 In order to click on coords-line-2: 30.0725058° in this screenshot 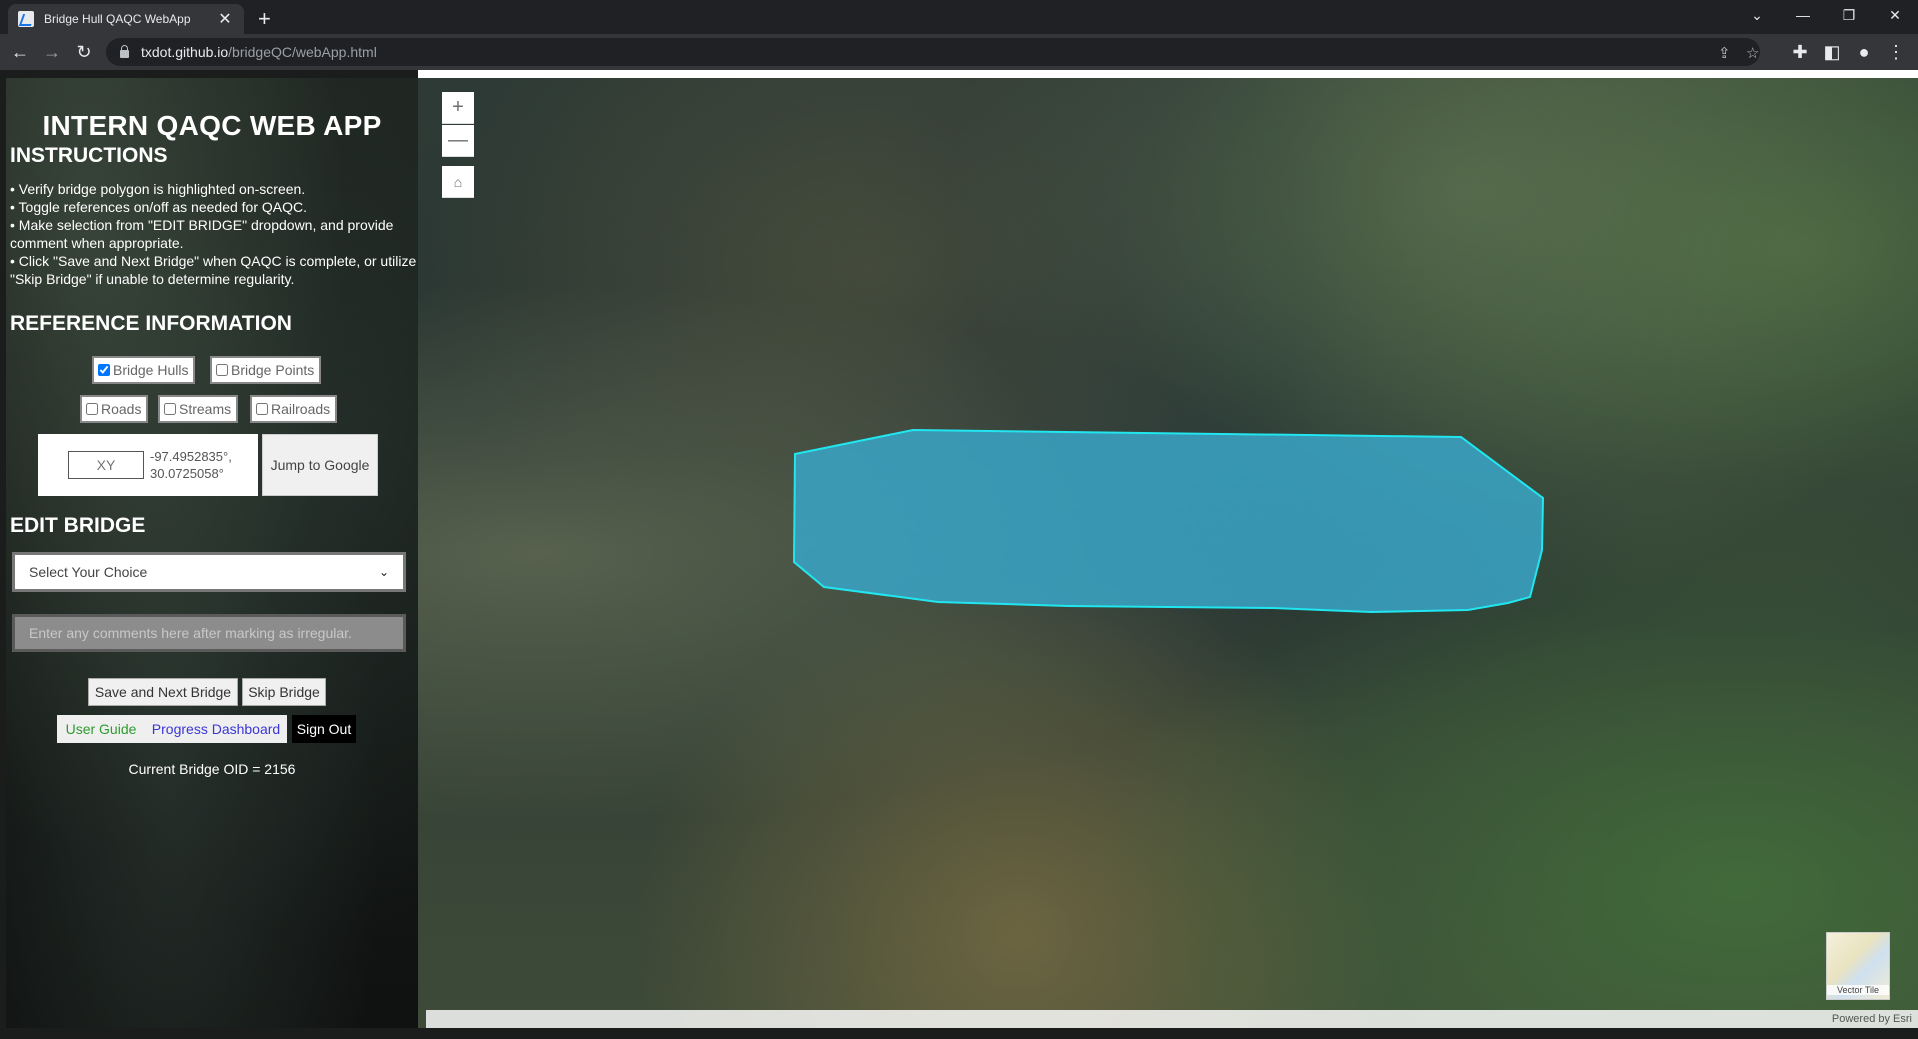, I will do `click(187, 473)`.